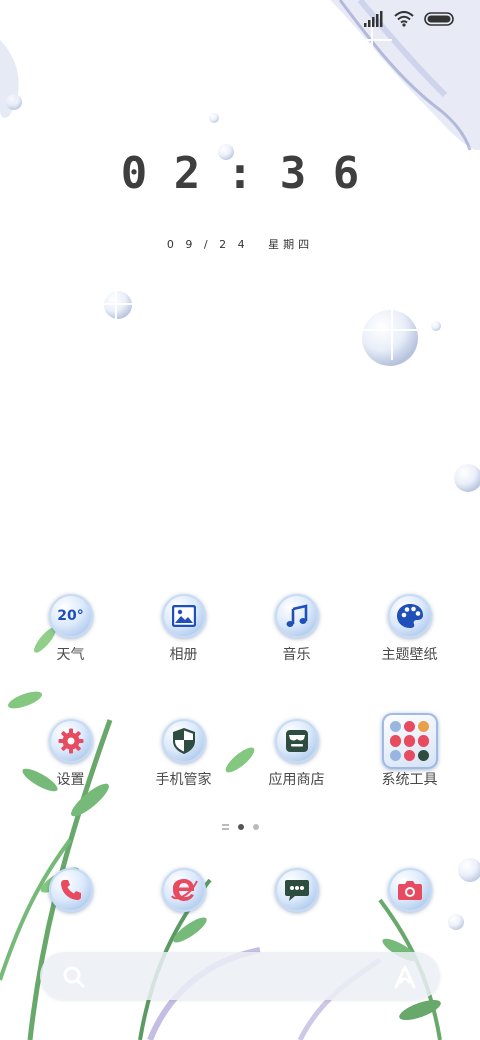  I want to click on wifi-icon, so click(404, 21).